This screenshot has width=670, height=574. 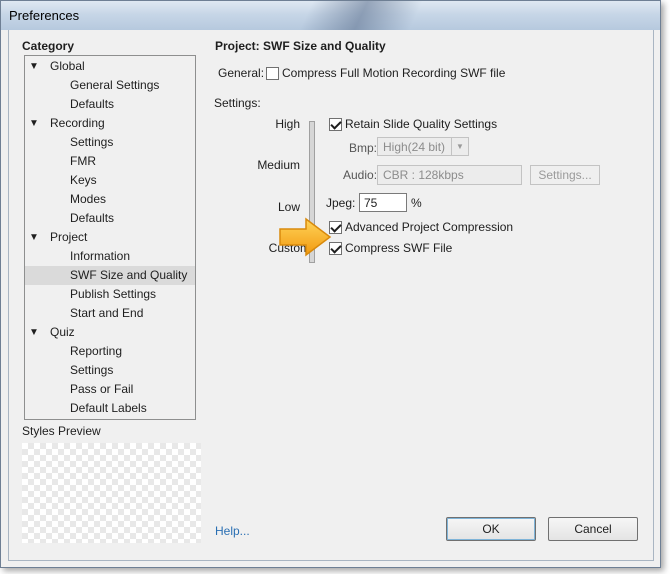 What do you see at coordinates (491, 529) in the screenshot?
I see `ok-button: OK` at bounding box center [491, 529].